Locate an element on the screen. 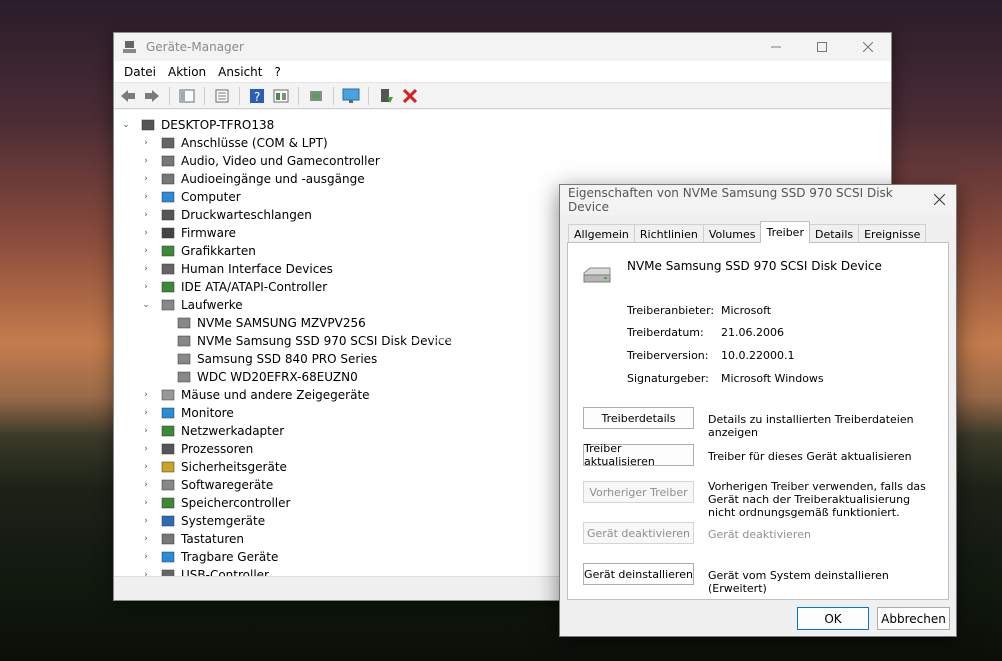 This screenshot has width=1002, height=661. help-button: ? is located at coordinates (257, 96).